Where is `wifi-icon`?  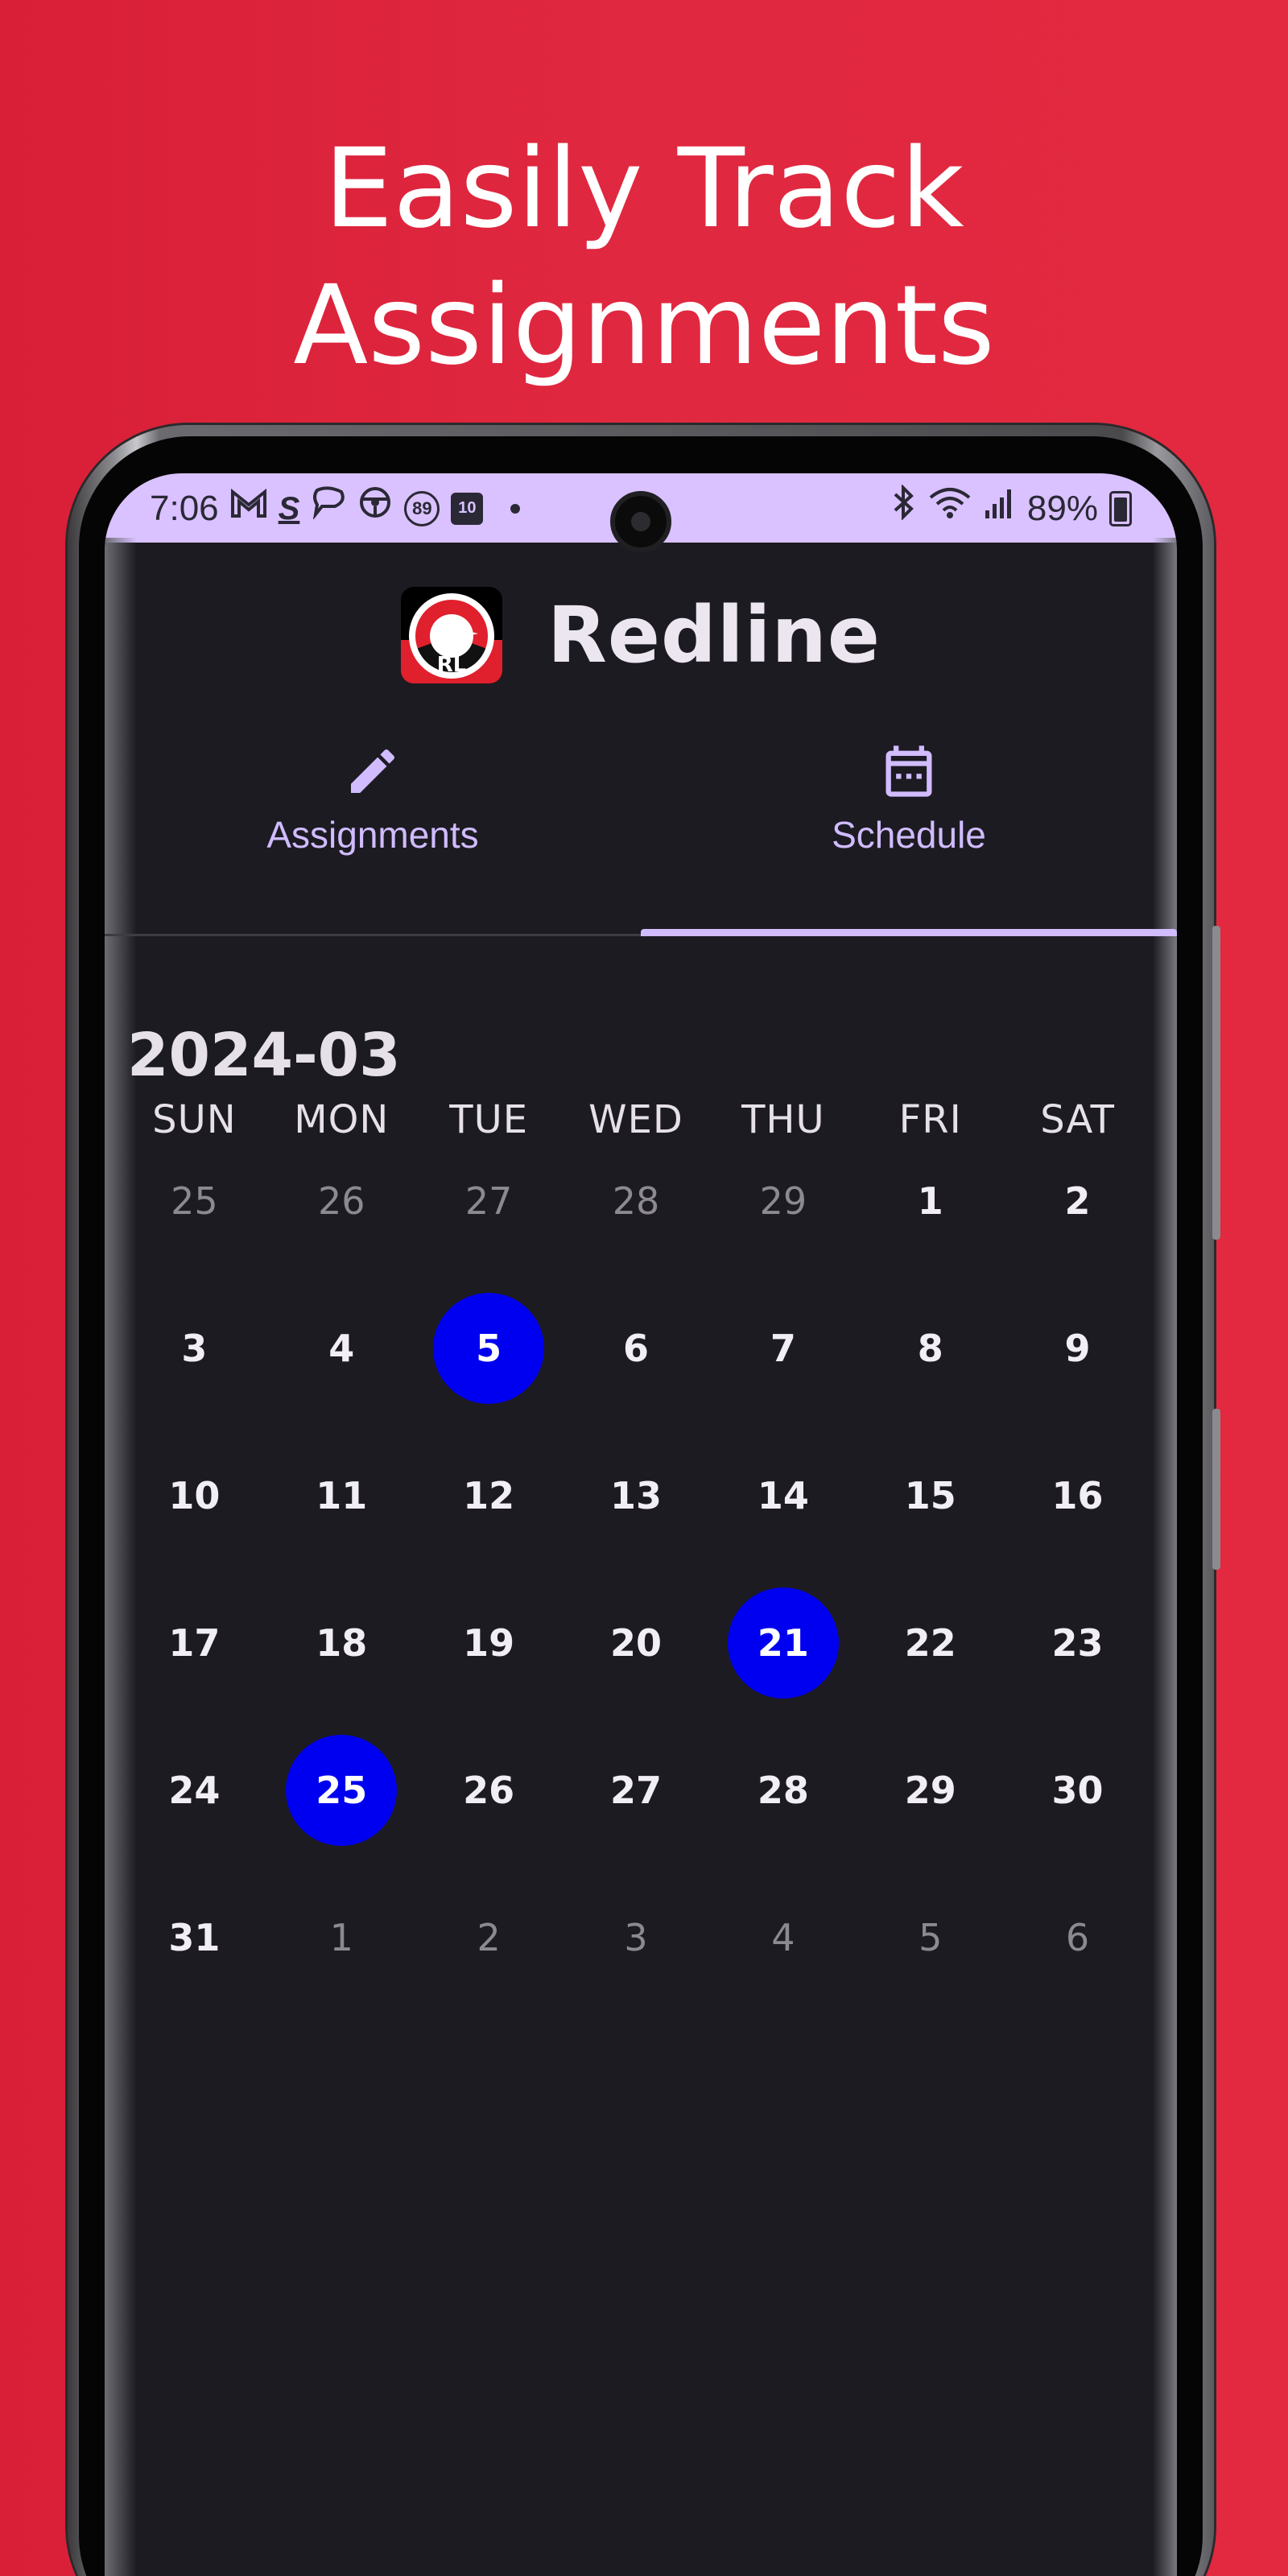
wifi-icon is located at coordinates (949, 508).